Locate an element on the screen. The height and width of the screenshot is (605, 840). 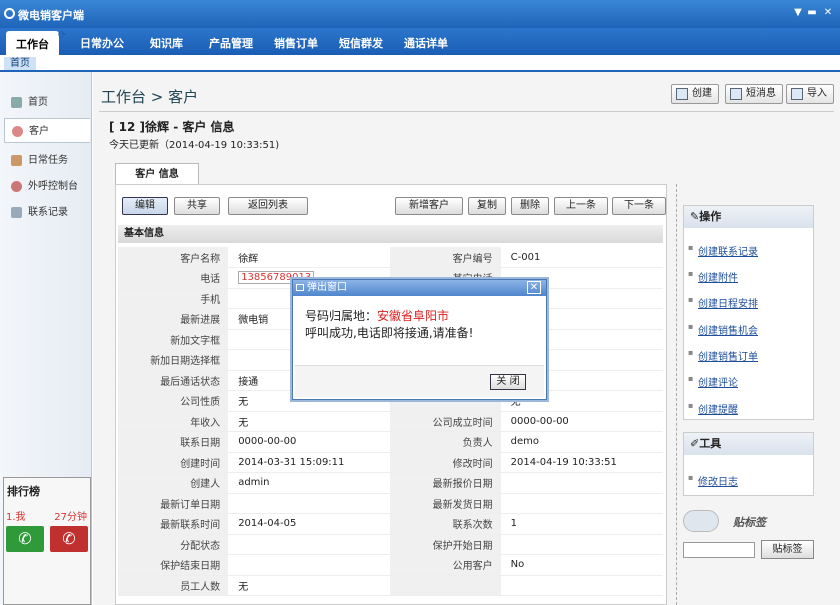
share-button: 共享 is located at coordinates (197, 206).